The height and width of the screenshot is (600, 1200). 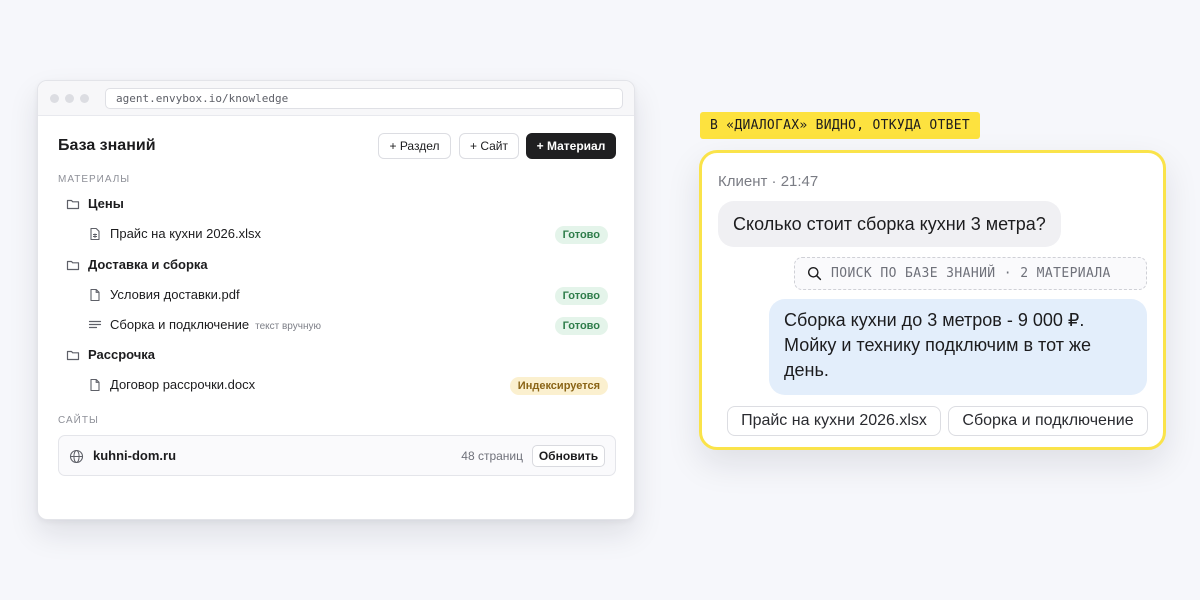 I want to click on sites-section-label: Сайты, so click(x=78, y=420).